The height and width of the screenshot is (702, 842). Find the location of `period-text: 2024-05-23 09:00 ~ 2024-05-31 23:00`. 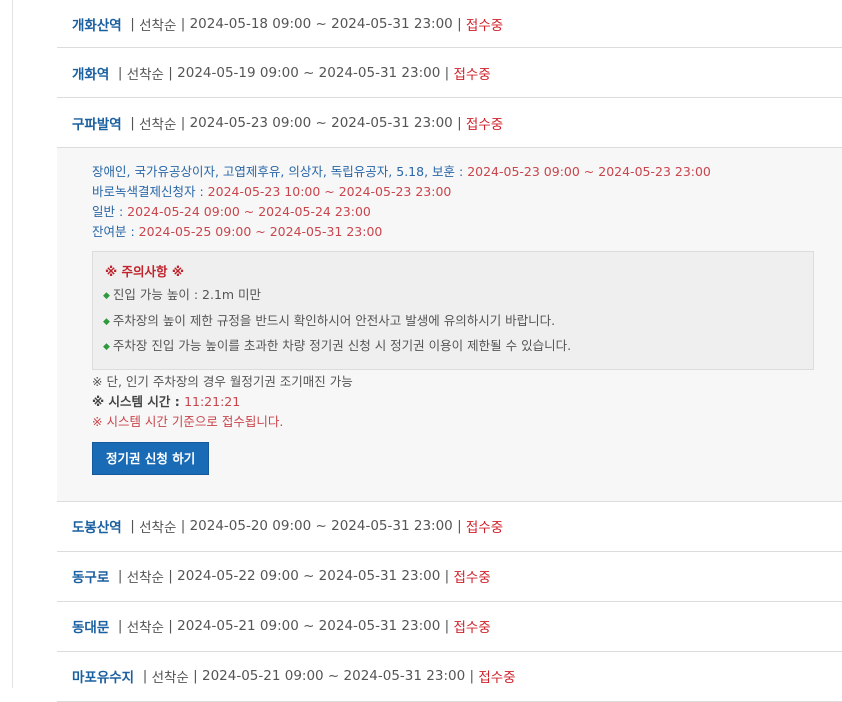

period-text: 2024-05-23 09:00 ~ 2024-05-31 23:00 is located at coordinates (321, 122).